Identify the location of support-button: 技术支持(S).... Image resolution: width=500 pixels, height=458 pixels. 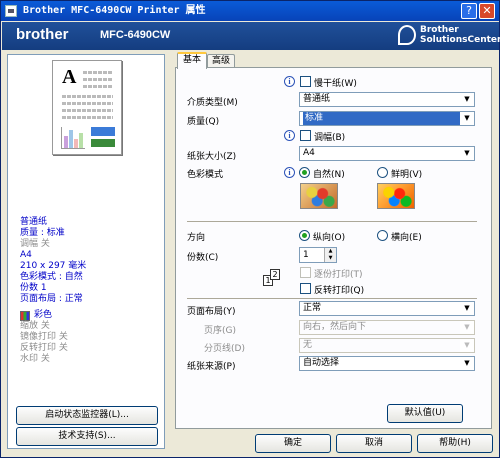
(87, 436).